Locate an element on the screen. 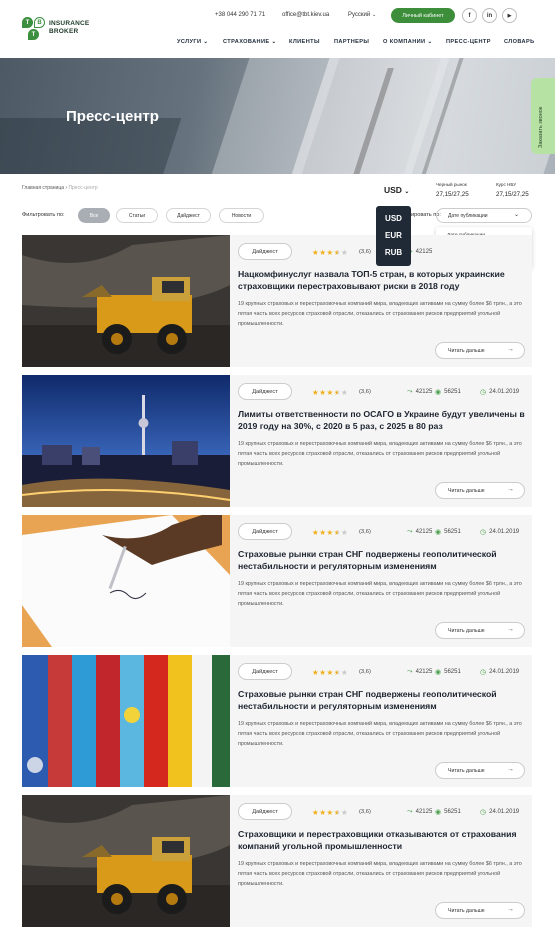 Image resolution: width=555 pixels, height=938 pixels. currency-select: USD ⌄ is located at coordinates (396, 190).